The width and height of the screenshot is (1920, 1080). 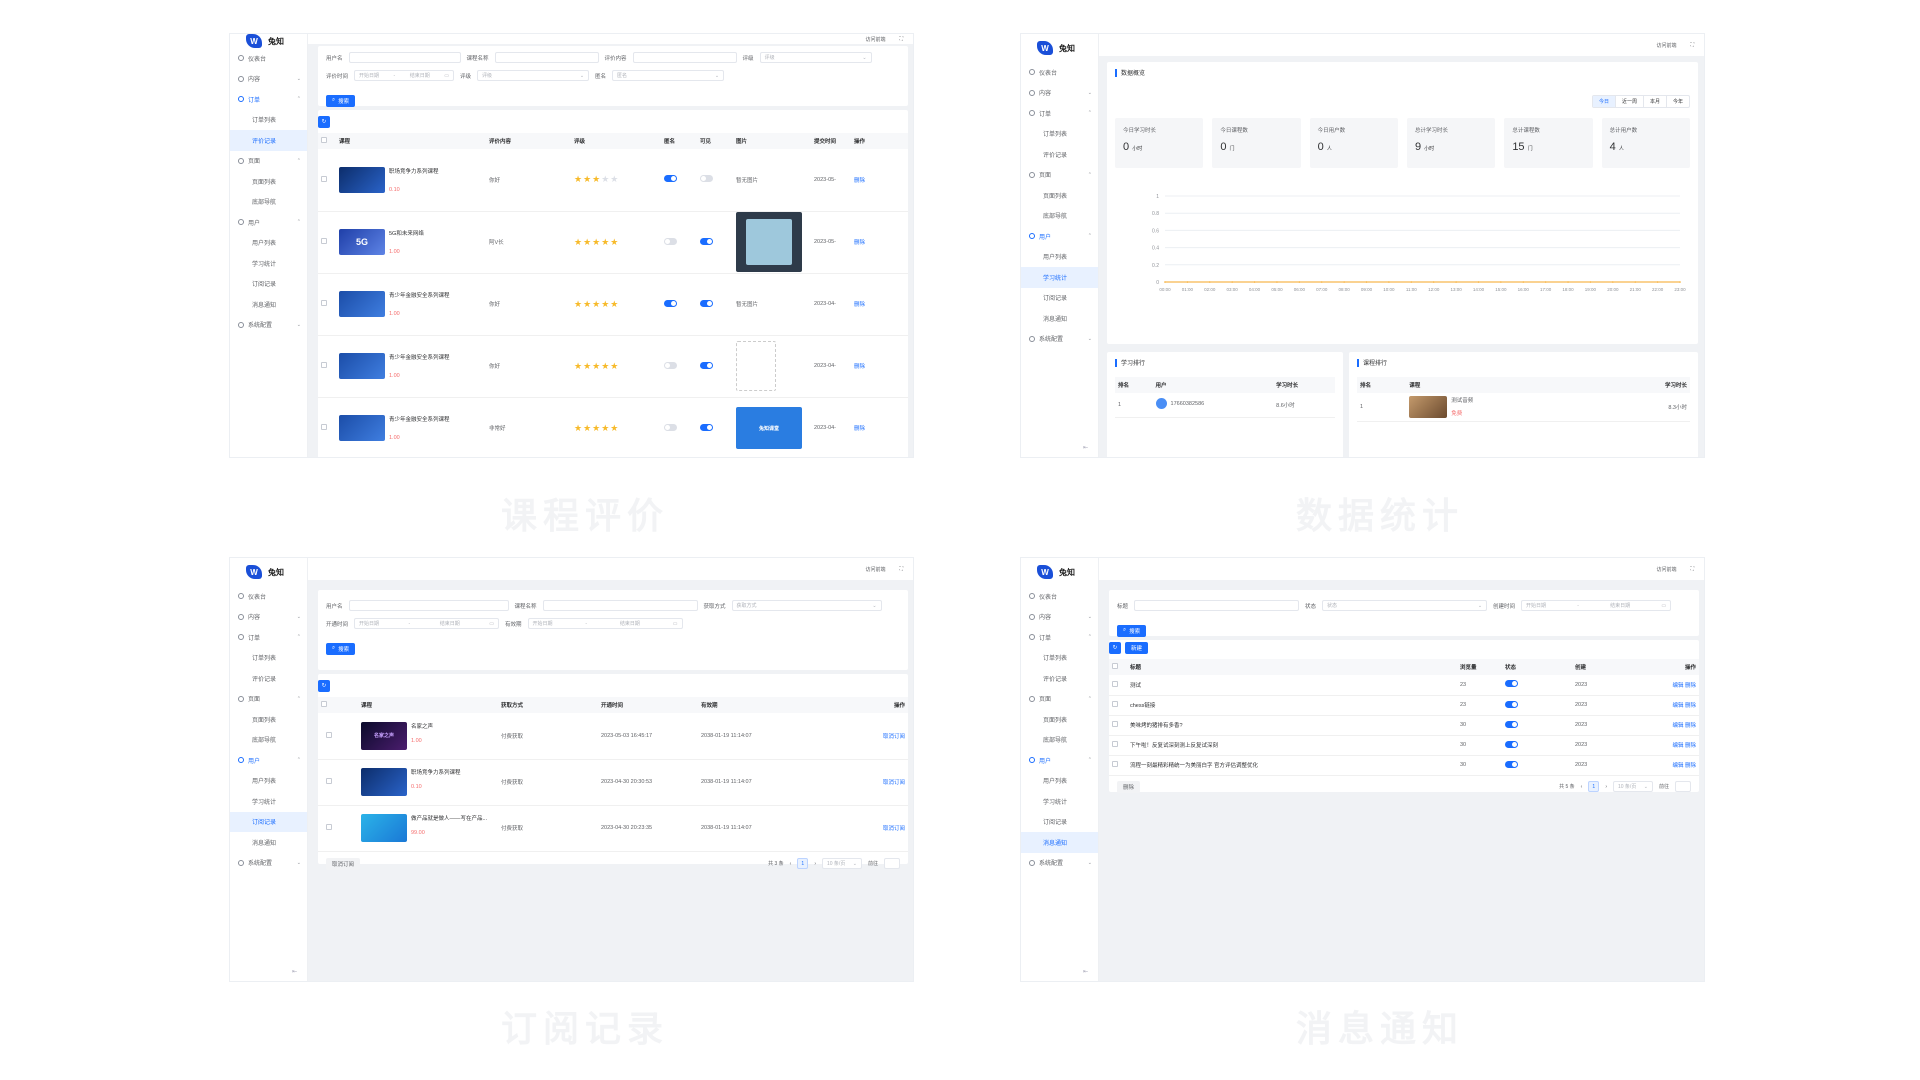 I want to click on bulk-delete-button: 删除, so click(x=1129, y=786).